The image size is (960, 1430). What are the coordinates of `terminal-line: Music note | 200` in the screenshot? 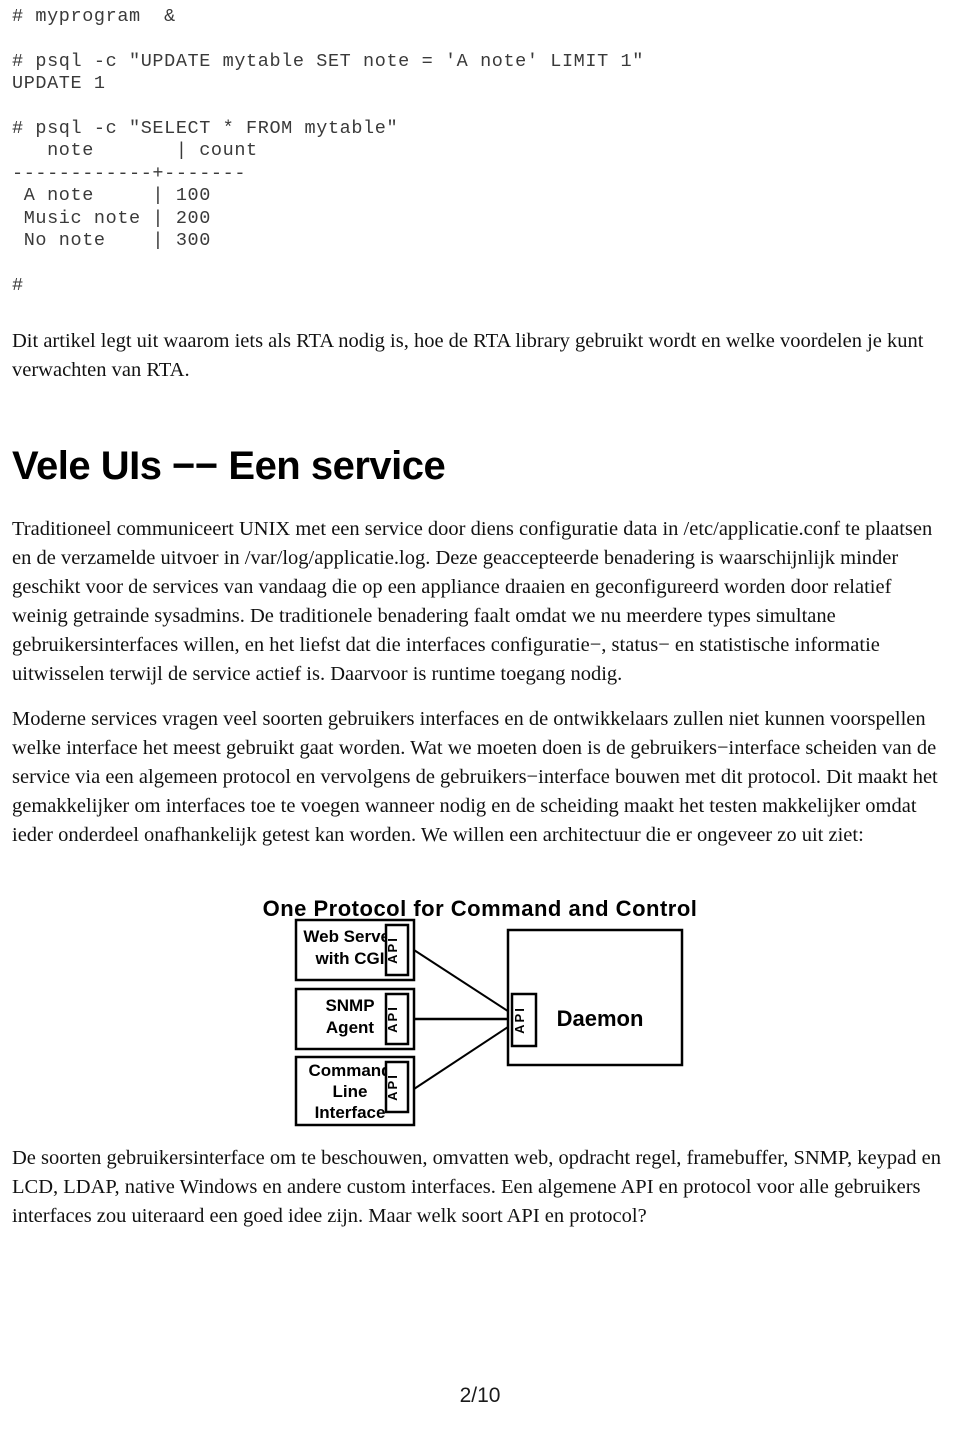 It's located at (111, 218).